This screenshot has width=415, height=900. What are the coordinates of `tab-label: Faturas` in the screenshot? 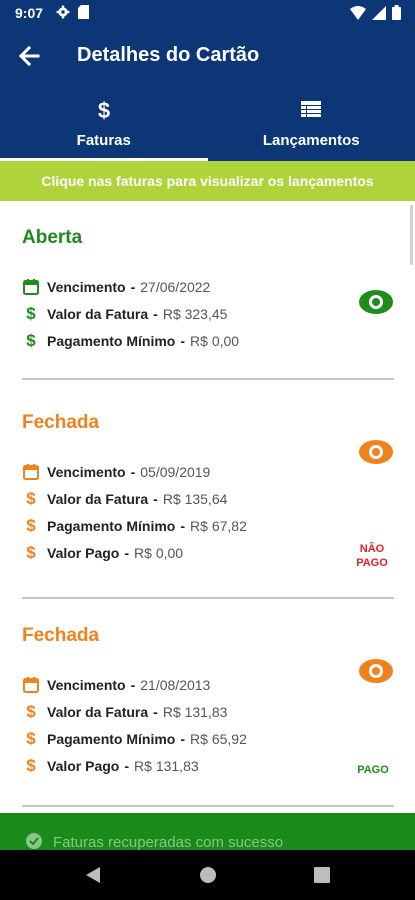 It's located at (103, 140).